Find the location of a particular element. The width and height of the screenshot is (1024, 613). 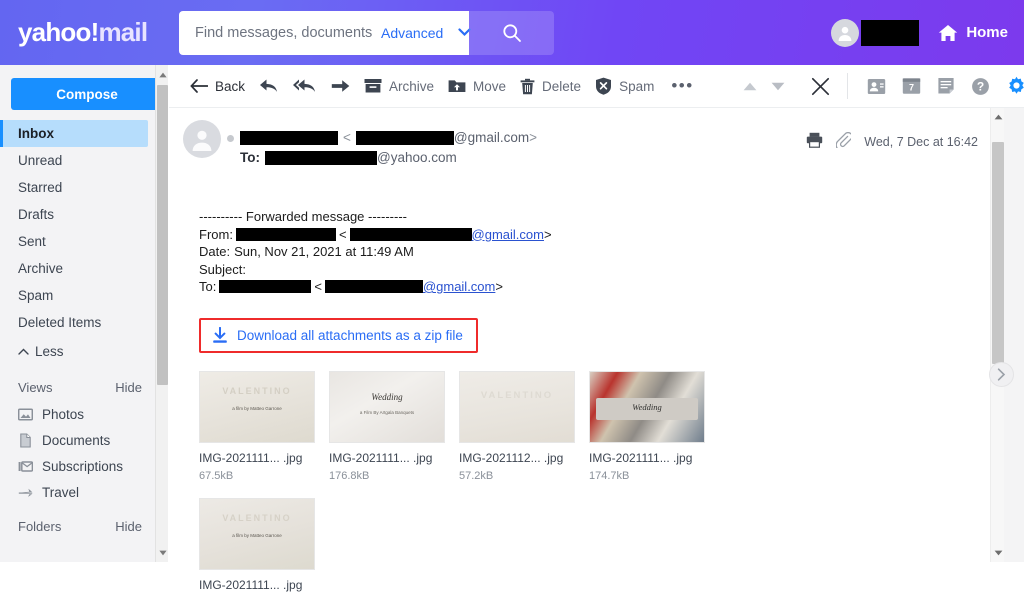

sender-email-redacted is located at coordinates (404, 138).